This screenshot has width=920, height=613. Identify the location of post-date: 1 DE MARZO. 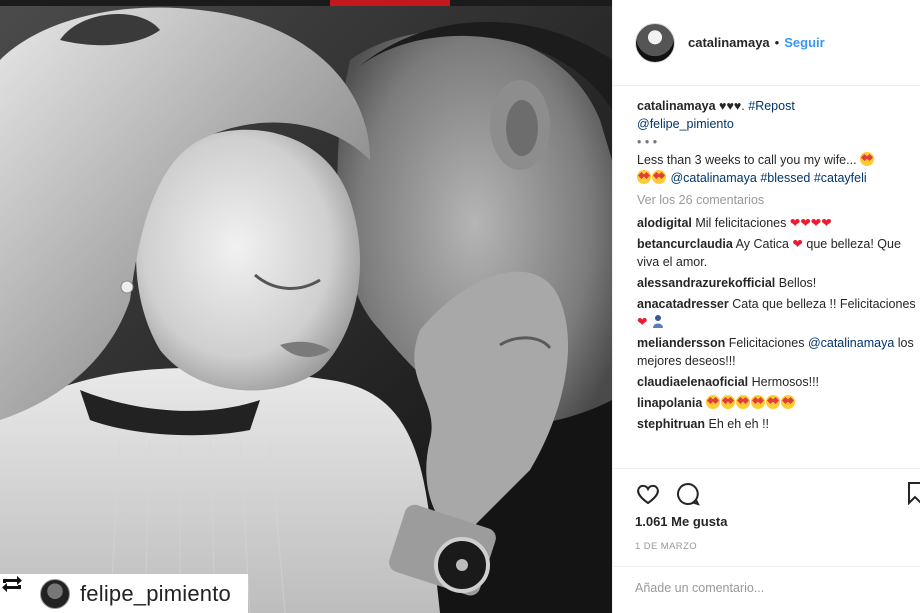
(666, 546).